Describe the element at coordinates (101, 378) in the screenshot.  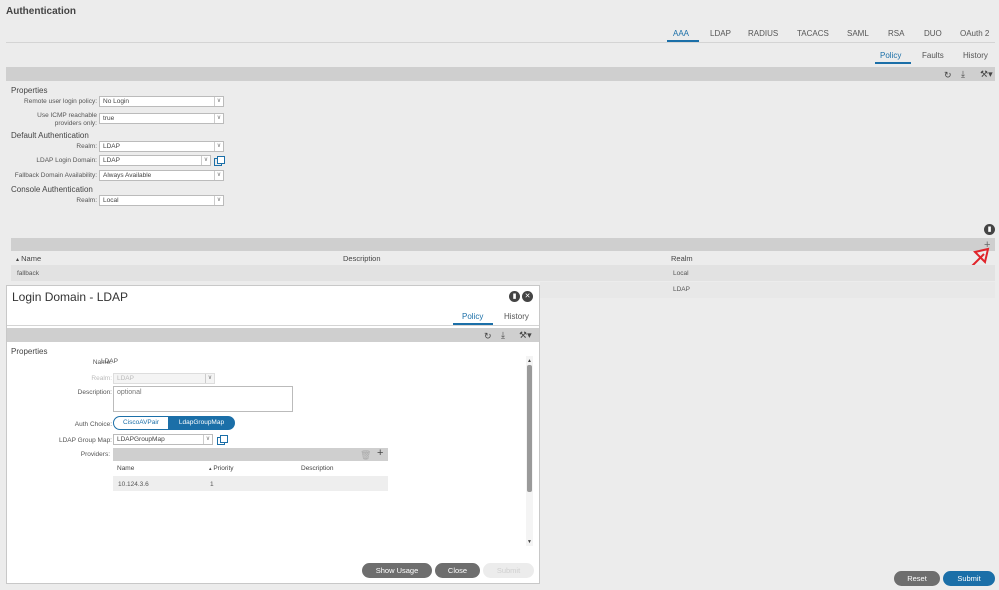
I see `dialog-realm-label: Realm:` at that location.